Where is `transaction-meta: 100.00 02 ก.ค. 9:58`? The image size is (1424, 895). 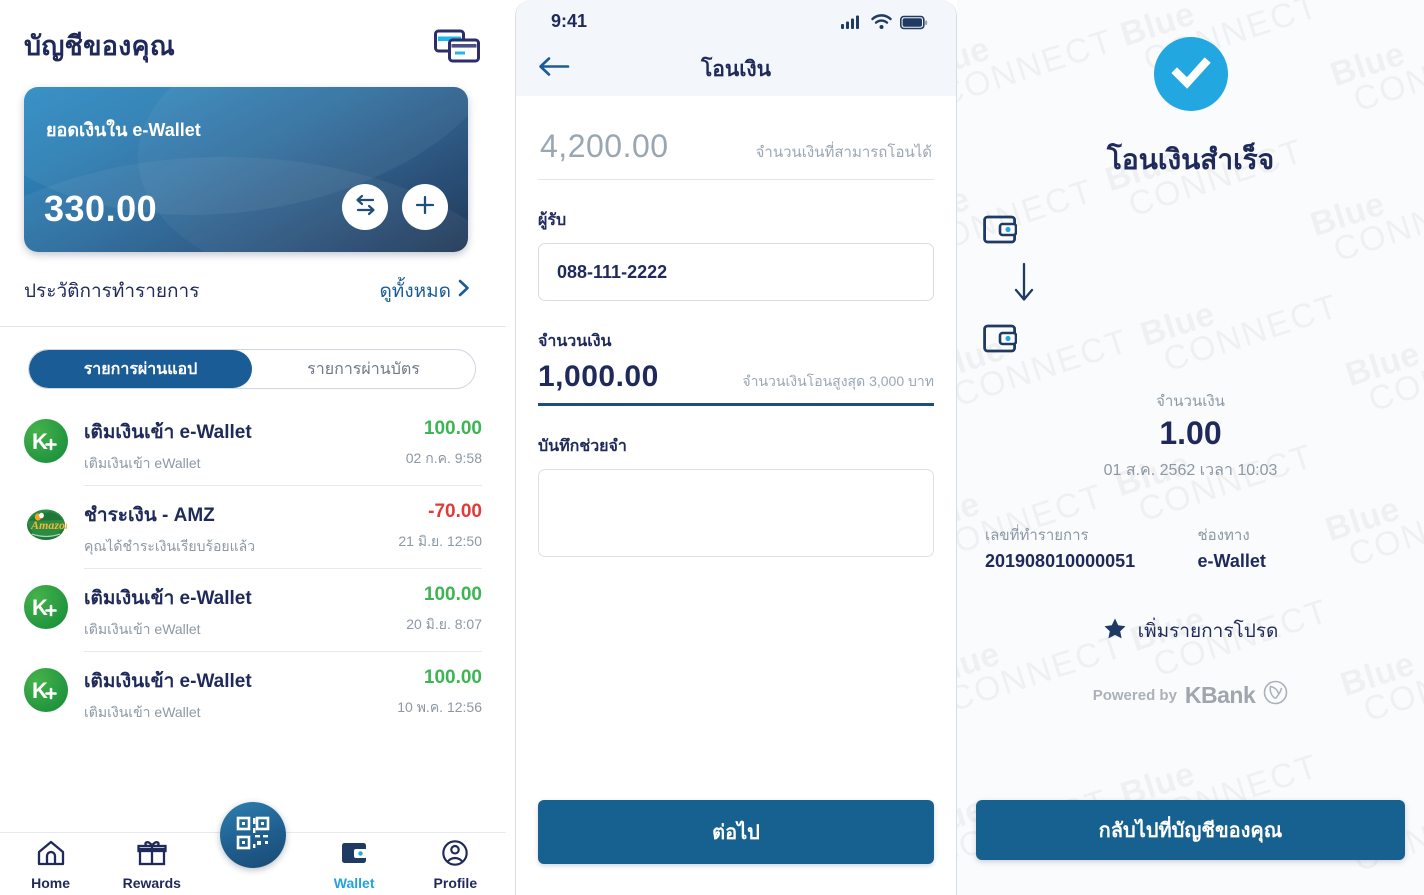
transaction-meta: 100.00 02 ก.ค. 9:58 is located at coordinates (444, 443).